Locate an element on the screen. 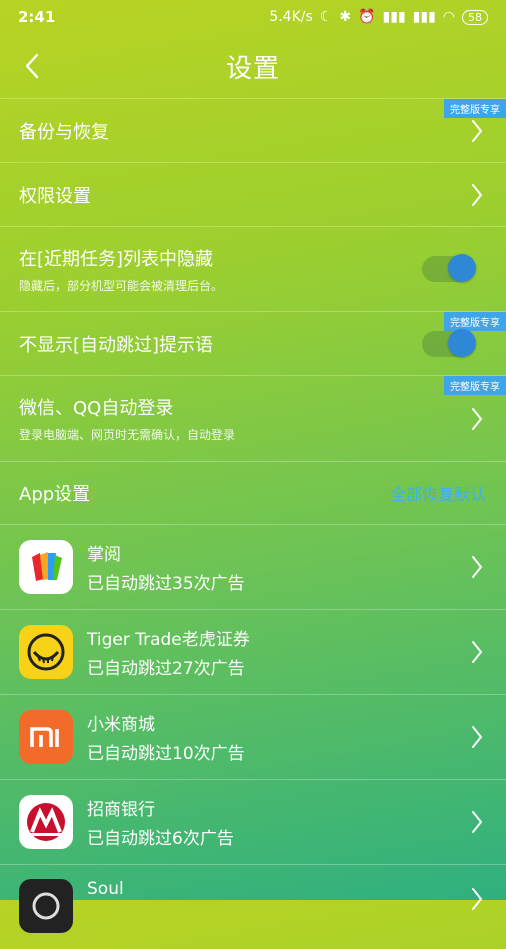 This screenshot has height=949, width=506. signal-icon-2: ▮▮▮ is located at coordinates (424, 17).